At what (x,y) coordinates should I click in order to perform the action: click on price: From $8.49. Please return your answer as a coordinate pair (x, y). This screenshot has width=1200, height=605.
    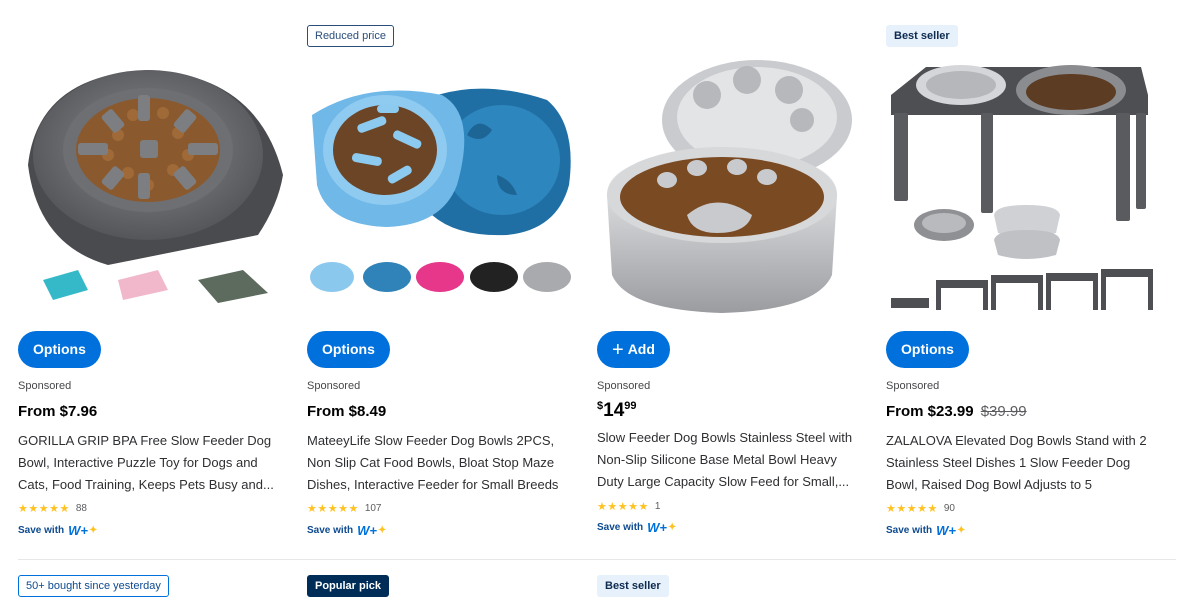
    Looking at the image, I should click on (346, 411).